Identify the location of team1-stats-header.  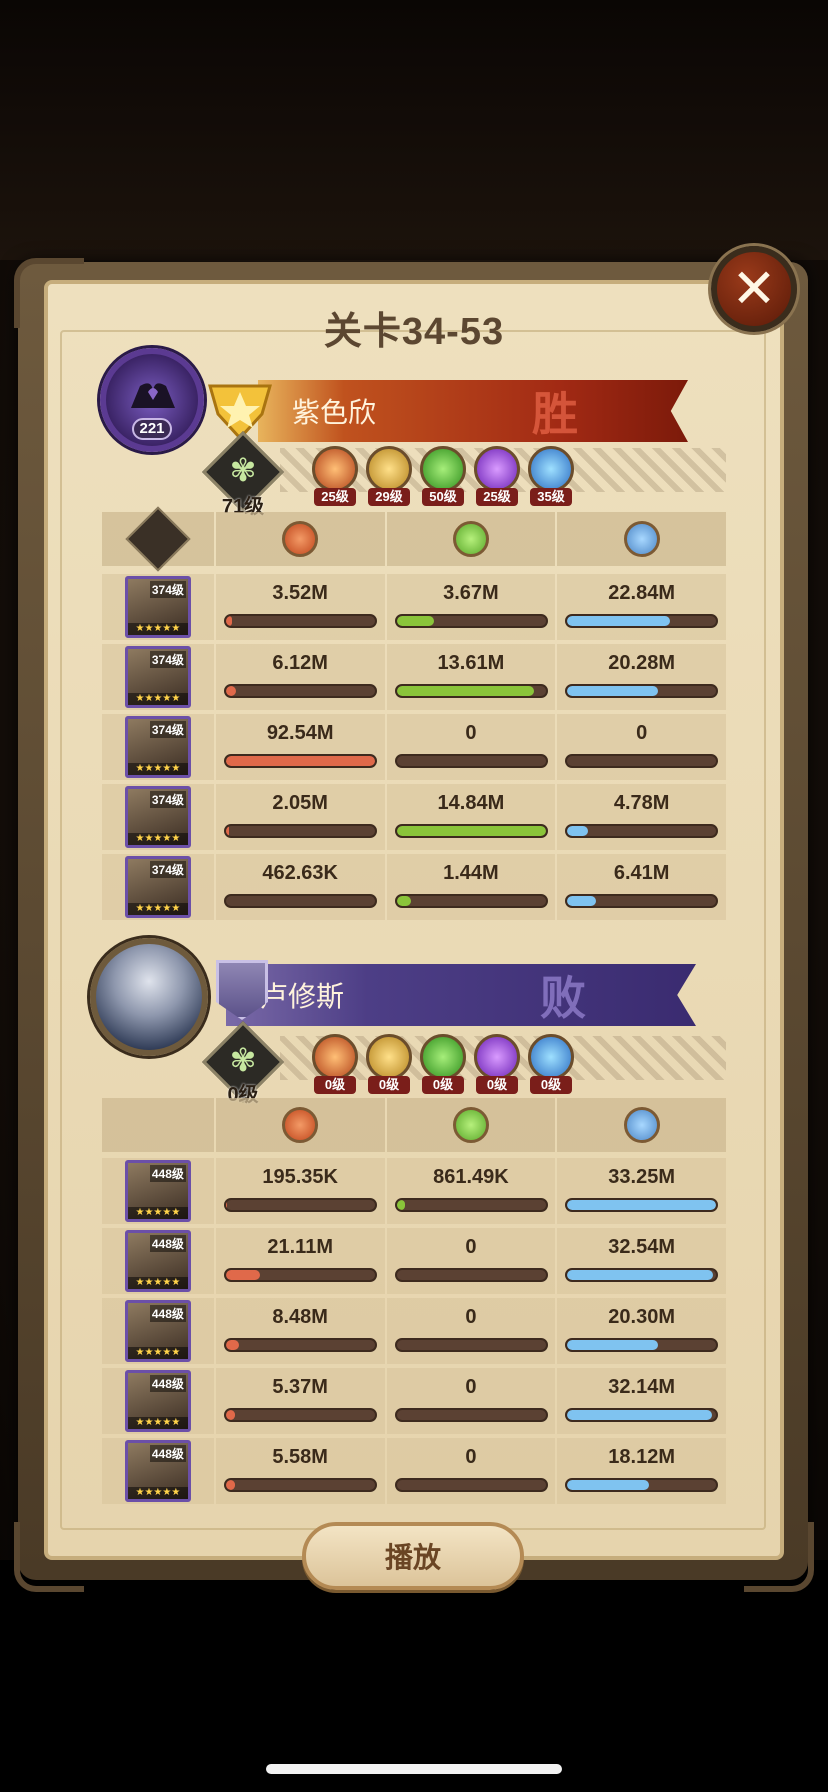
(414, 539).